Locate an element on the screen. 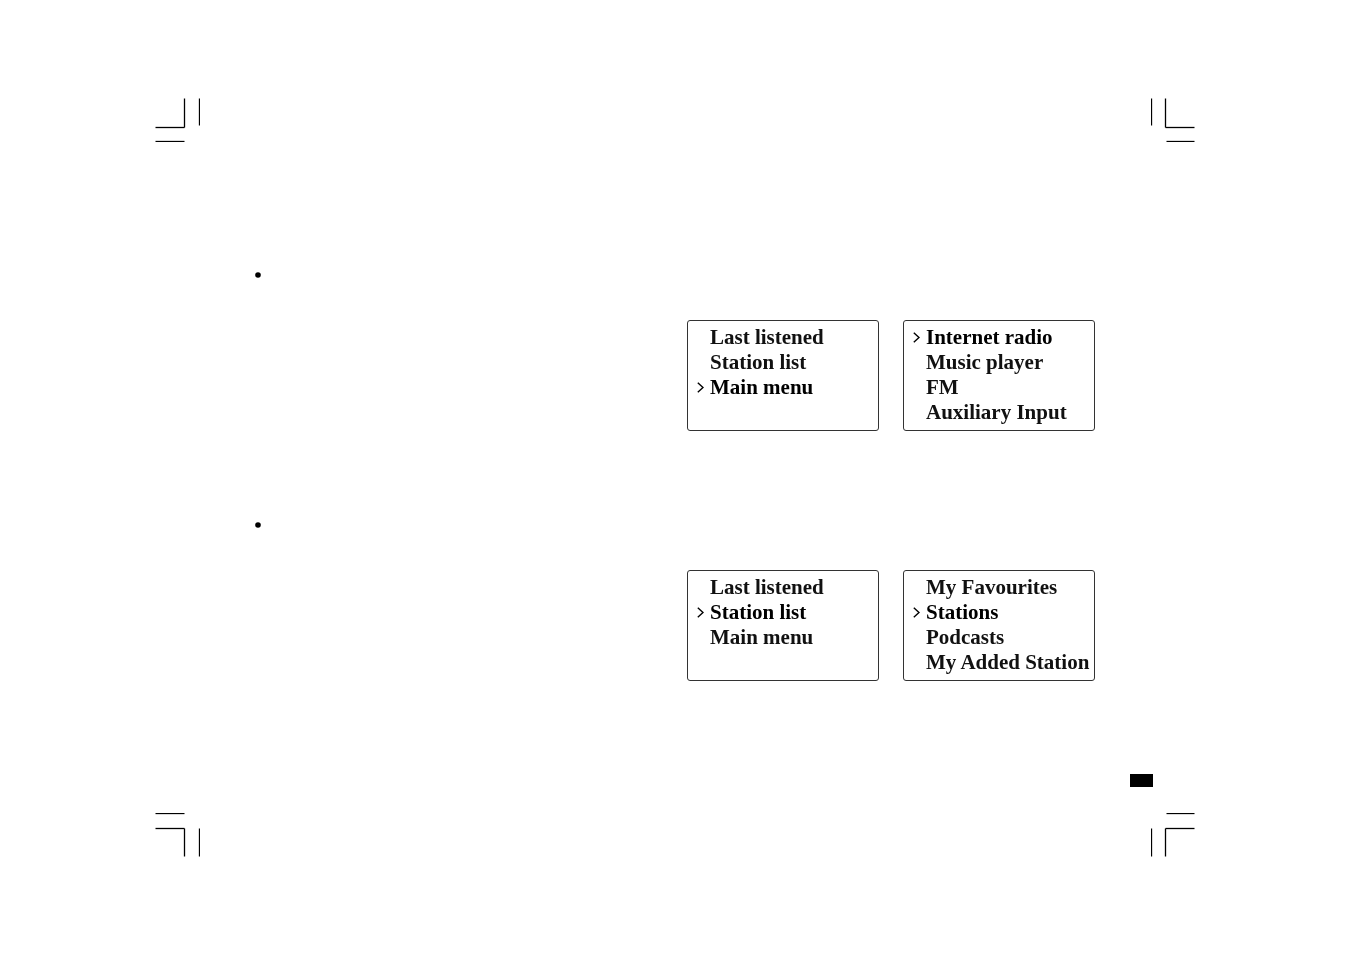  menu-item-label: My Favourites is located at coordinates (992, 587).